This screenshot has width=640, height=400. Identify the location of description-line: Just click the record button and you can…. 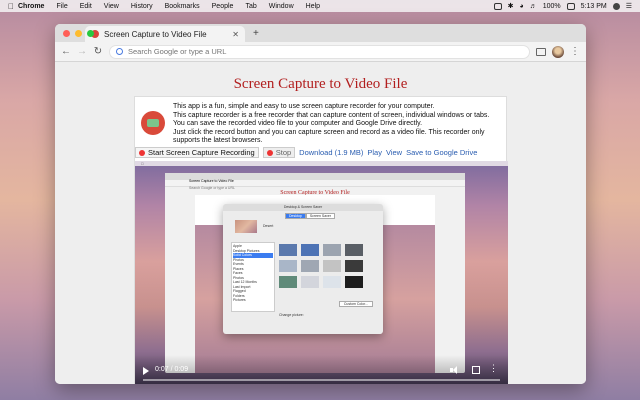
(329, 132).